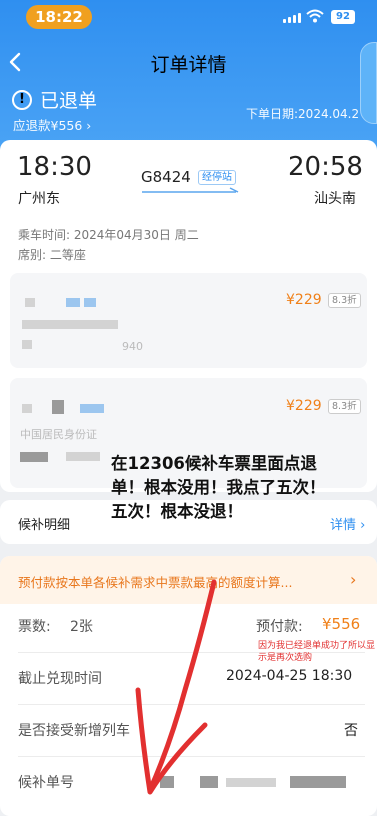  Describe the element at coordinates (218, 487) in the screenshot. I see `complaint-annotation: 在12306候补车票里面点退单！根本没用！我点了五次！五次！根本没退！` at that location.